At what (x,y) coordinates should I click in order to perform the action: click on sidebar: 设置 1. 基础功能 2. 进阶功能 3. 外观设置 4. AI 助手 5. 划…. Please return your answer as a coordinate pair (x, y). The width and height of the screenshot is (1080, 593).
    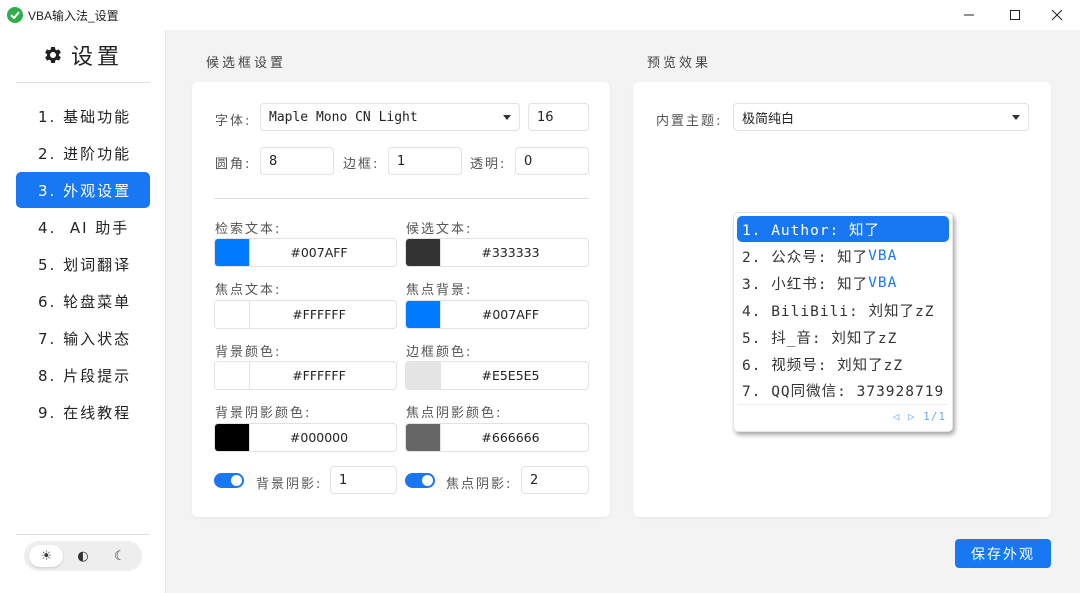
    Looking at the image, I should click on (83, 311).